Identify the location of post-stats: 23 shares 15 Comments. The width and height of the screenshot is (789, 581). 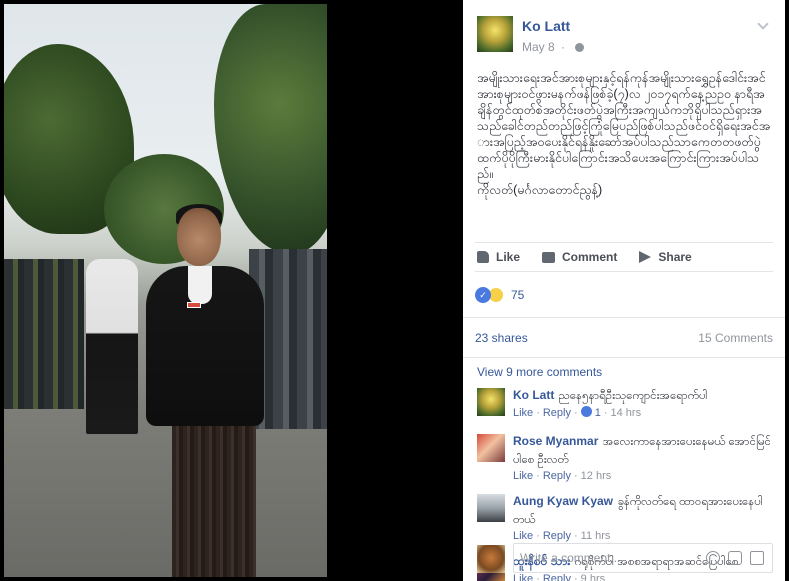
(624, 338).